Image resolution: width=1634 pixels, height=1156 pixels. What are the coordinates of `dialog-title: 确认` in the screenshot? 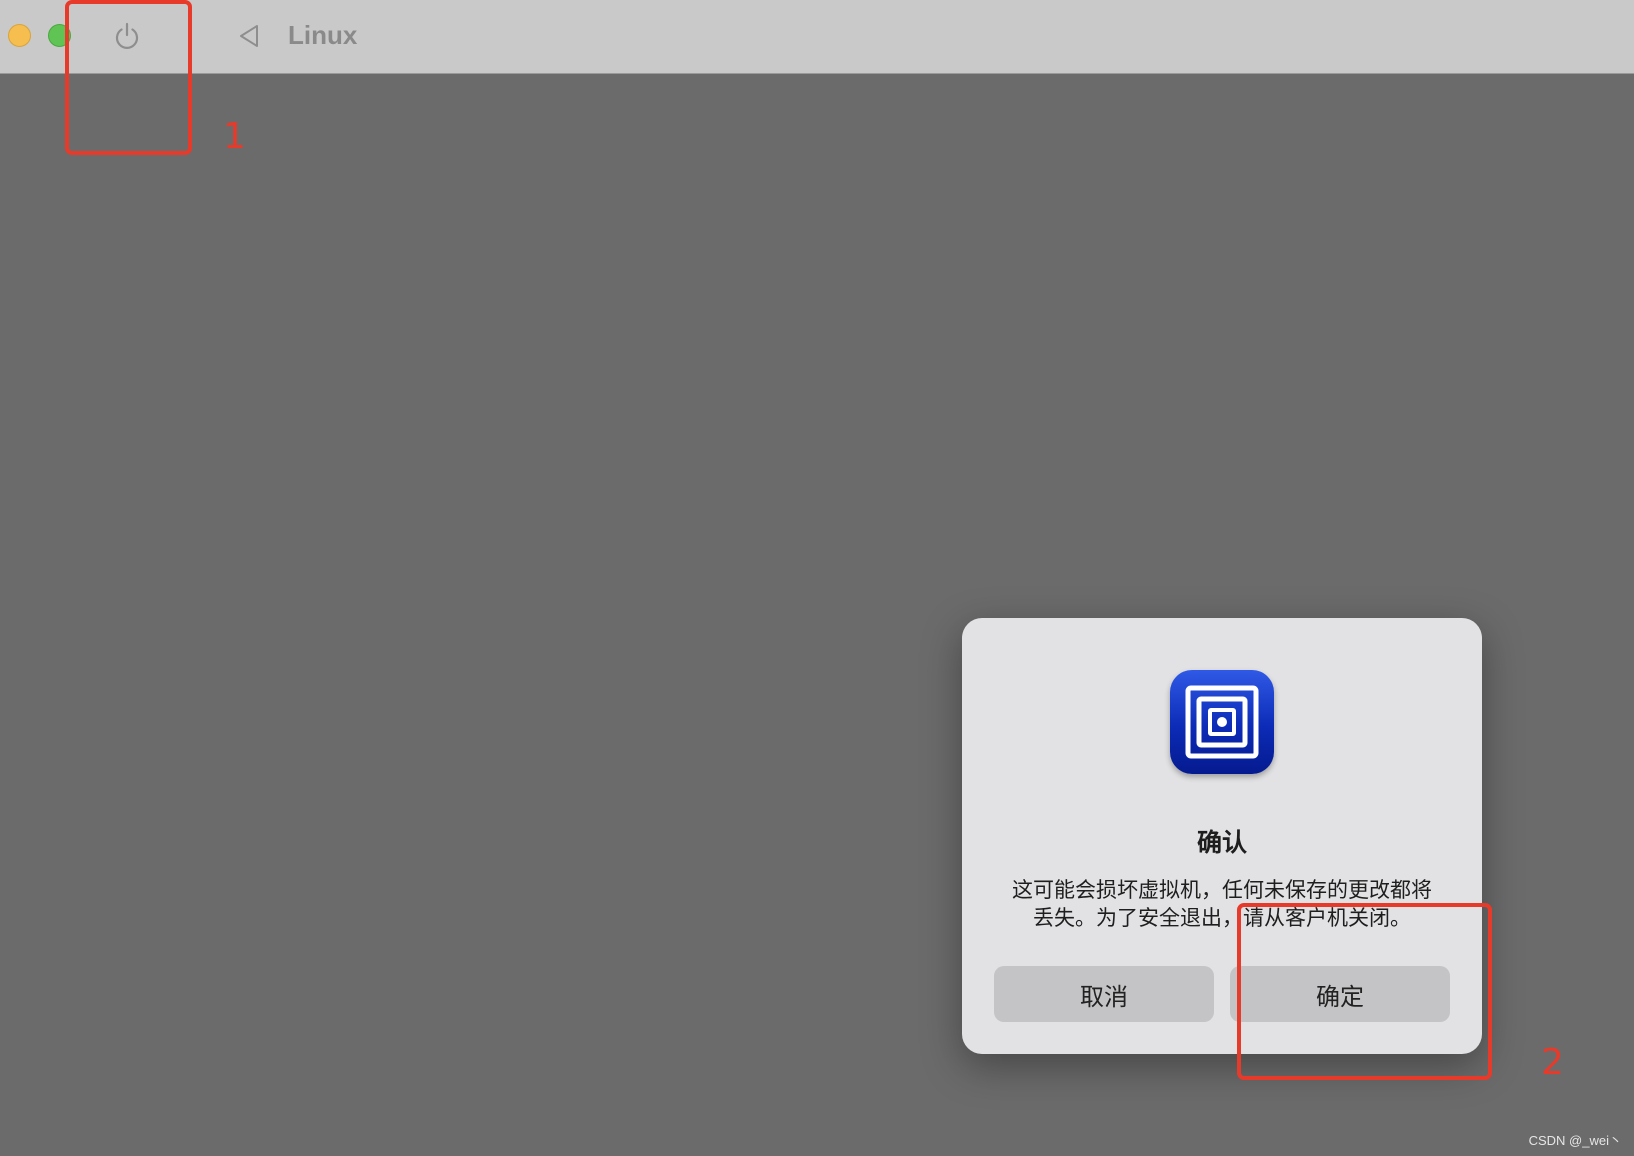 It's located at (1221, 842).